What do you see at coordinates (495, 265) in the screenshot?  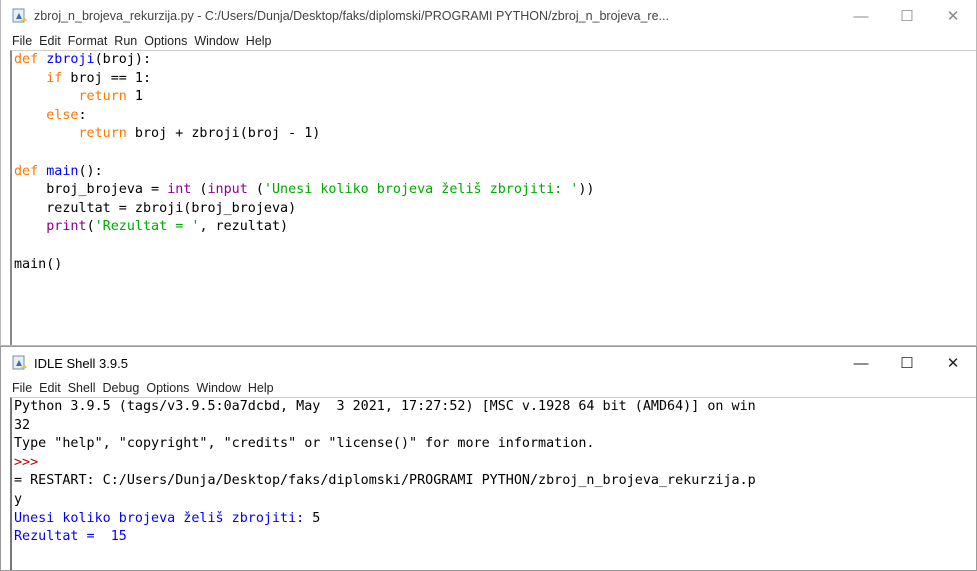 I see `code-line: main()` at bounding box center [495, 265].